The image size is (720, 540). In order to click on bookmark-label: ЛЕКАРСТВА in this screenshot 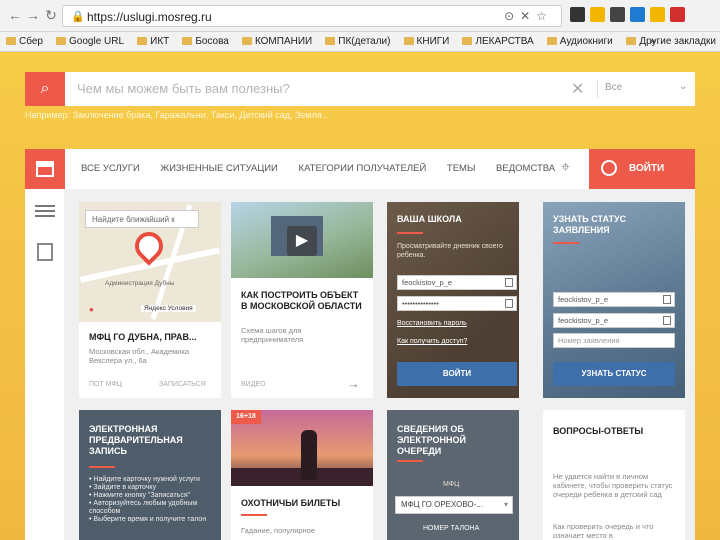, I will do `click(504, 41)`.